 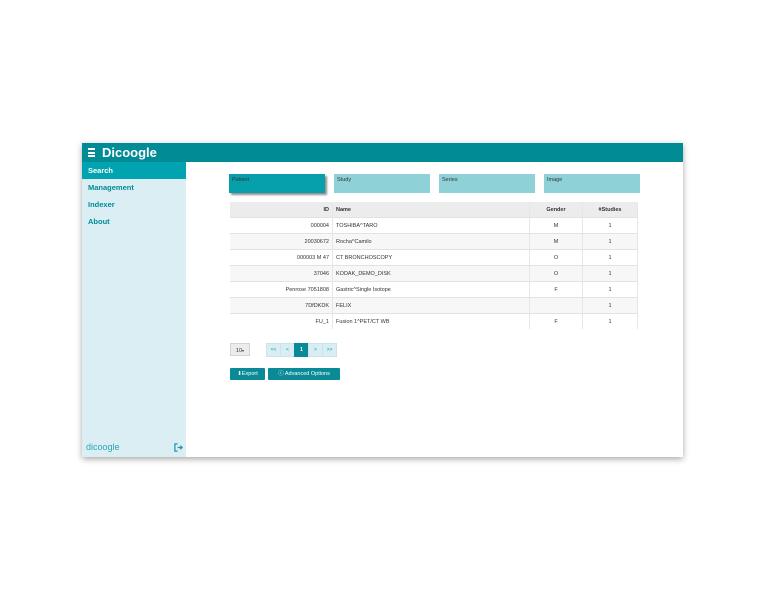 I want to click on page-first-button: <<, so click(x=273, y=350).